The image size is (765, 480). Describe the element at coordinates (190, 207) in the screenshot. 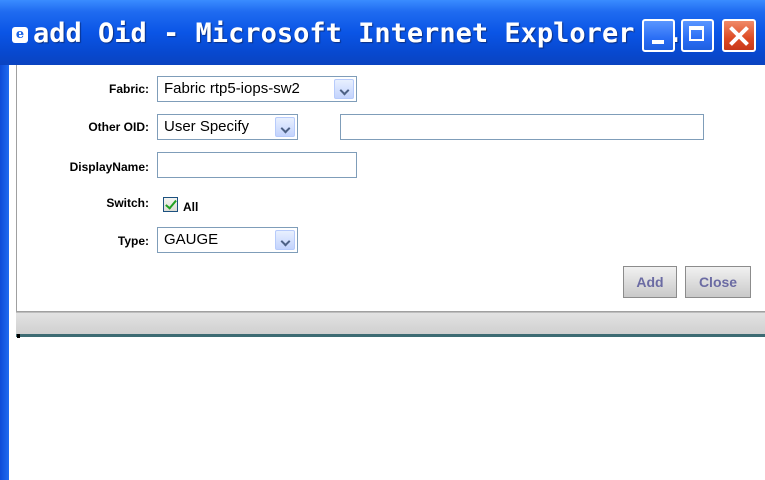

I see `switch-all-label: All` at that location.